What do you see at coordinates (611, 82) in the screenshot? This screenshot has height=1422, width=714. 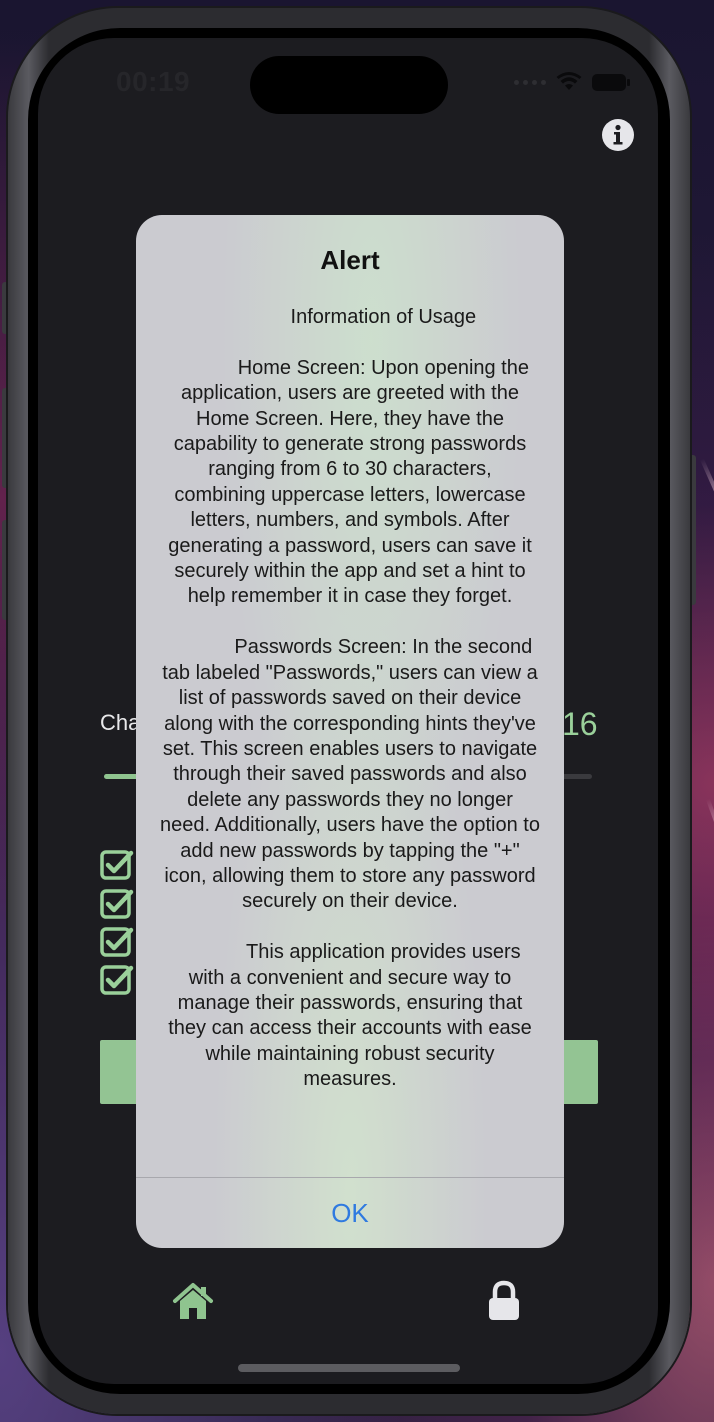 I see `battery-icon` at bounding box center [611, 82].